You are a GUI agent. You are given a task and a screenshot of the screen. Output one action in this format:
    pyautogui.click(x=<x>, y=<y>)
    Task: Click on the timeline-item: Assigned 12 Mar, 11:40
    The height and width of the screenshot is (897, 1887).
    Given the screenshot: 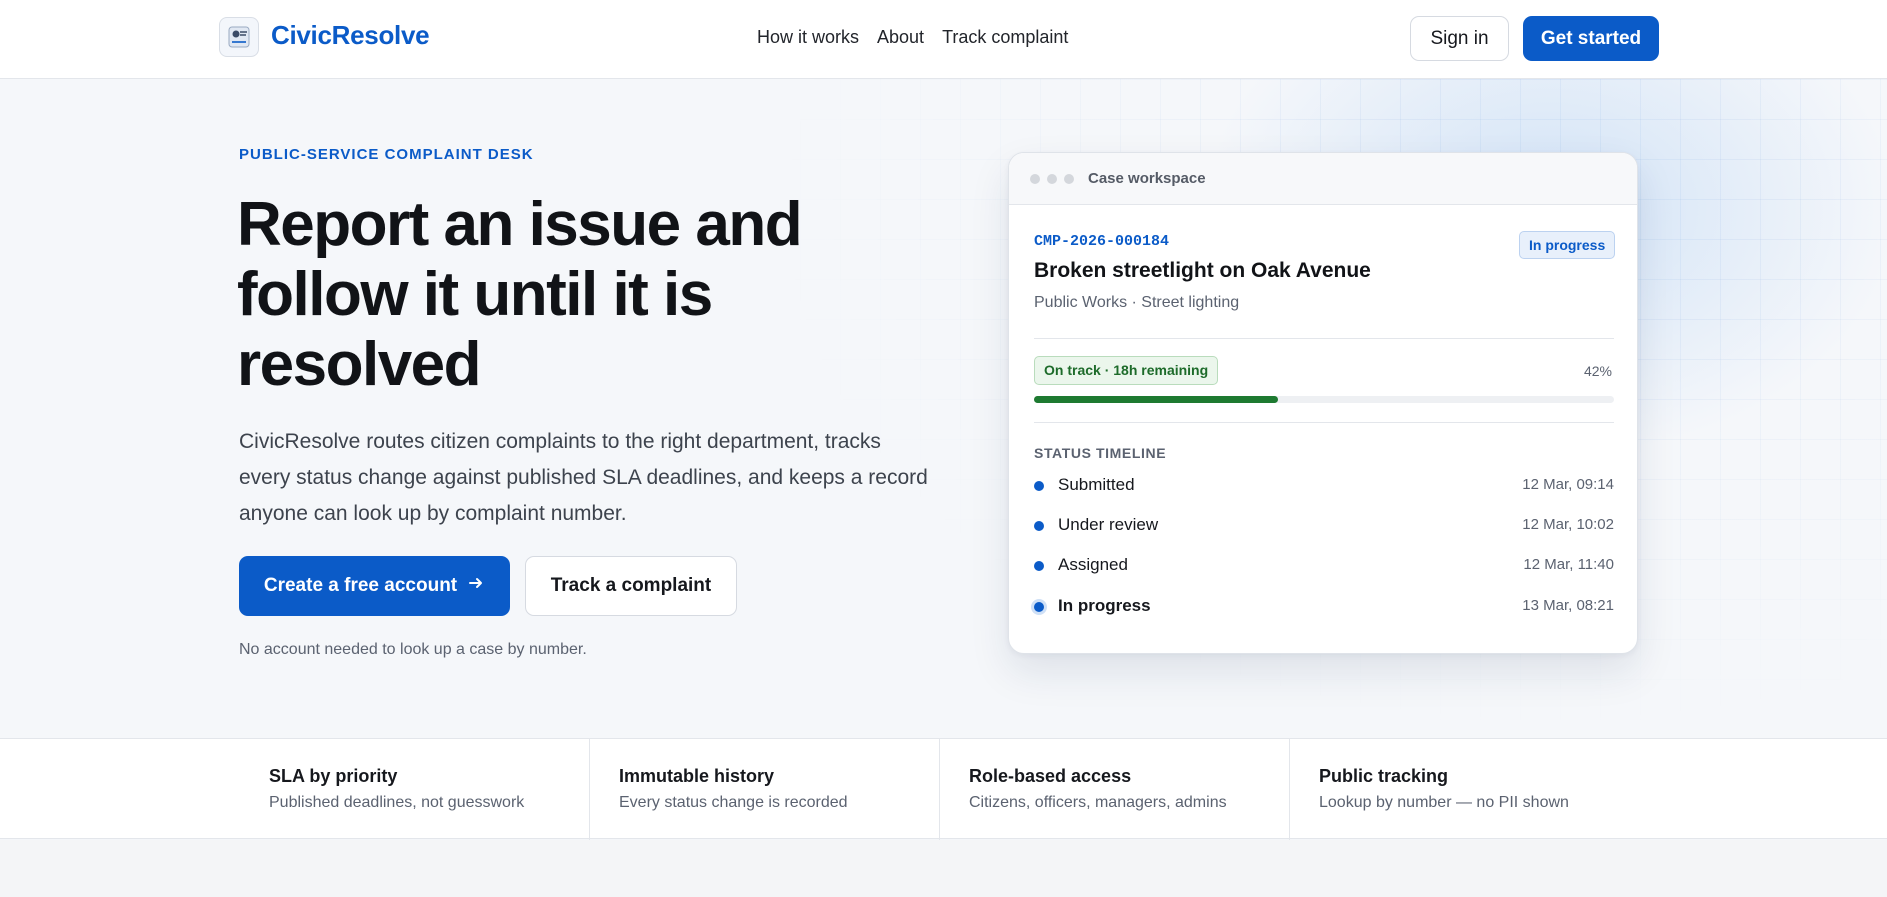 What is the action you would take?
    pyautogui.click(x=1324, y=566)
    